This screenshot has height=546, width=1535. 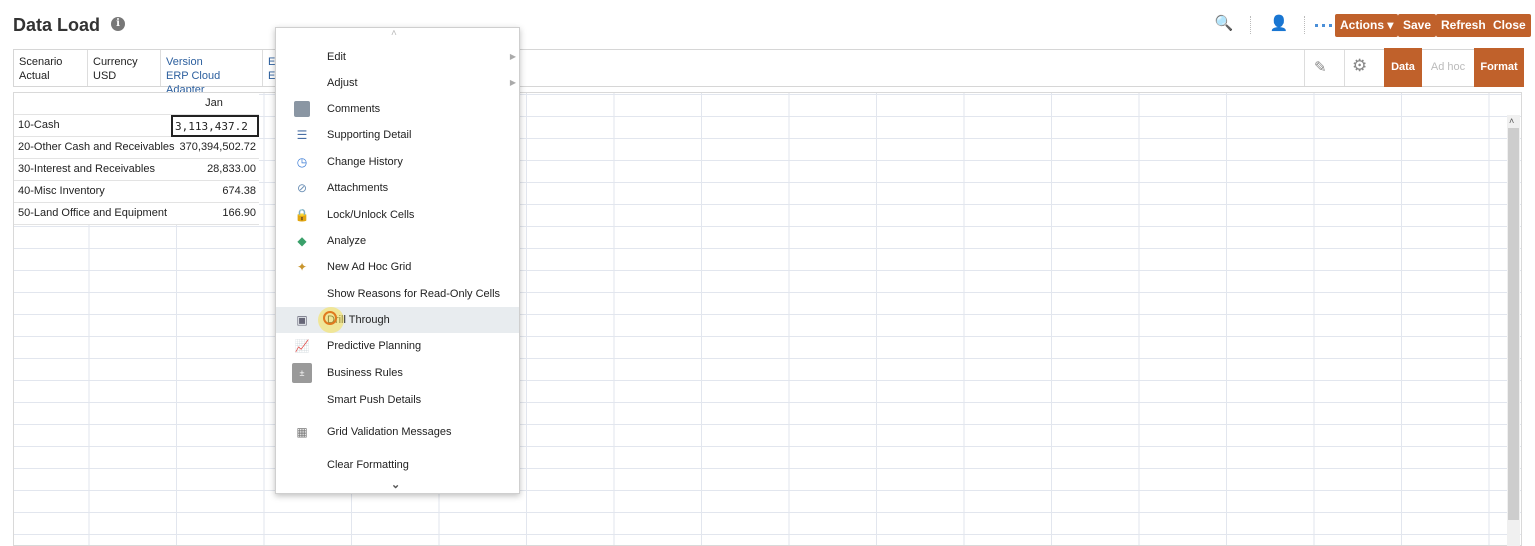 What do you see at coordinates (365, 373) in the screenshot?
I see `menu-label: Business Rules` at bounding box center [365, 373].